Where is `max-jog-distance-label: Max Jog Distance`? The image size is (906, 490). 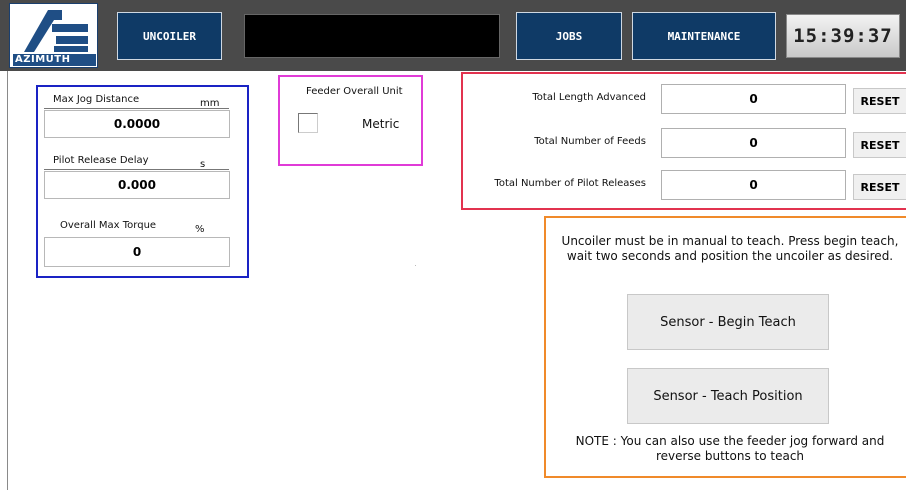 max-jog-distance-label: Max Jog Distance is located at coordinates (96, 99).